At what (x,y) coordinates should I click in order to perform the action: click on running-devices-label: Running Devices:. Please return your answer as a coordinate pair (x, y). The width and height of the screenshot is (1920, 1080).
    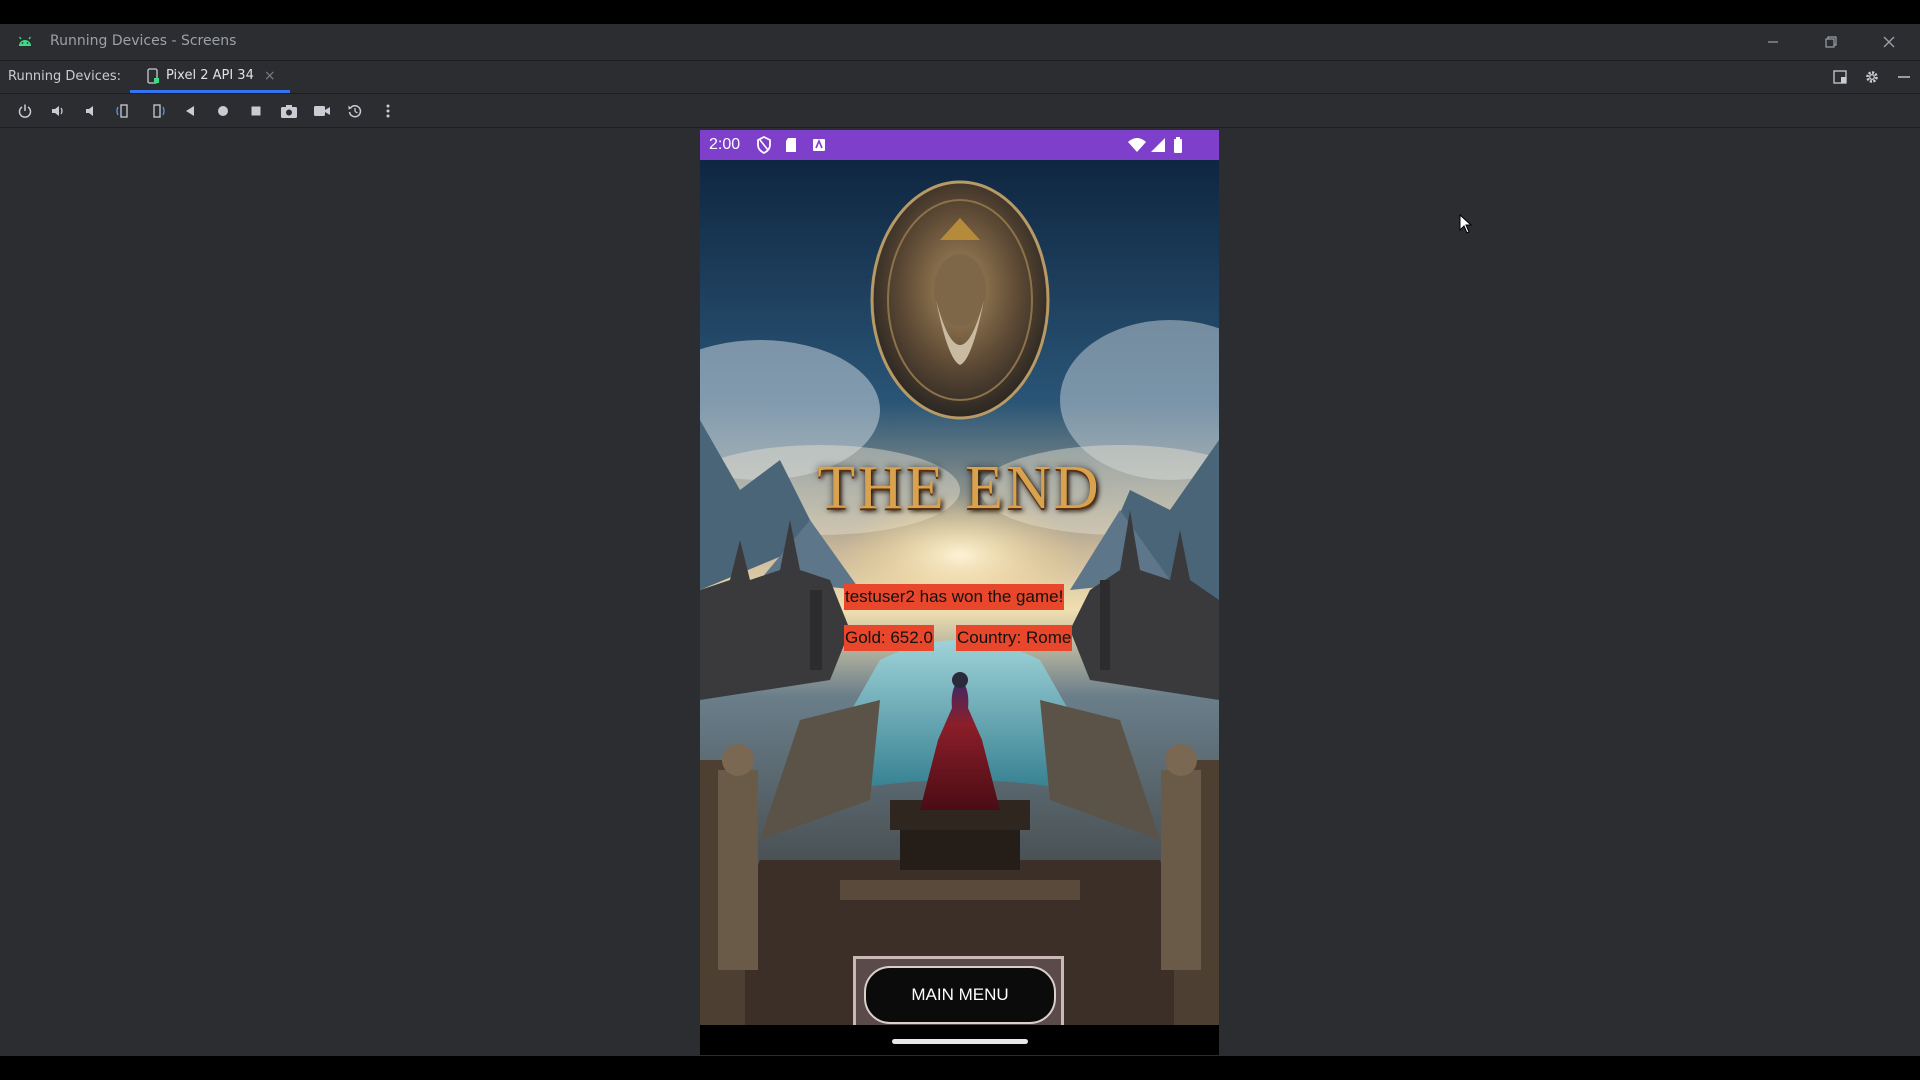
    Looking at the image, I should click on (65, 76).